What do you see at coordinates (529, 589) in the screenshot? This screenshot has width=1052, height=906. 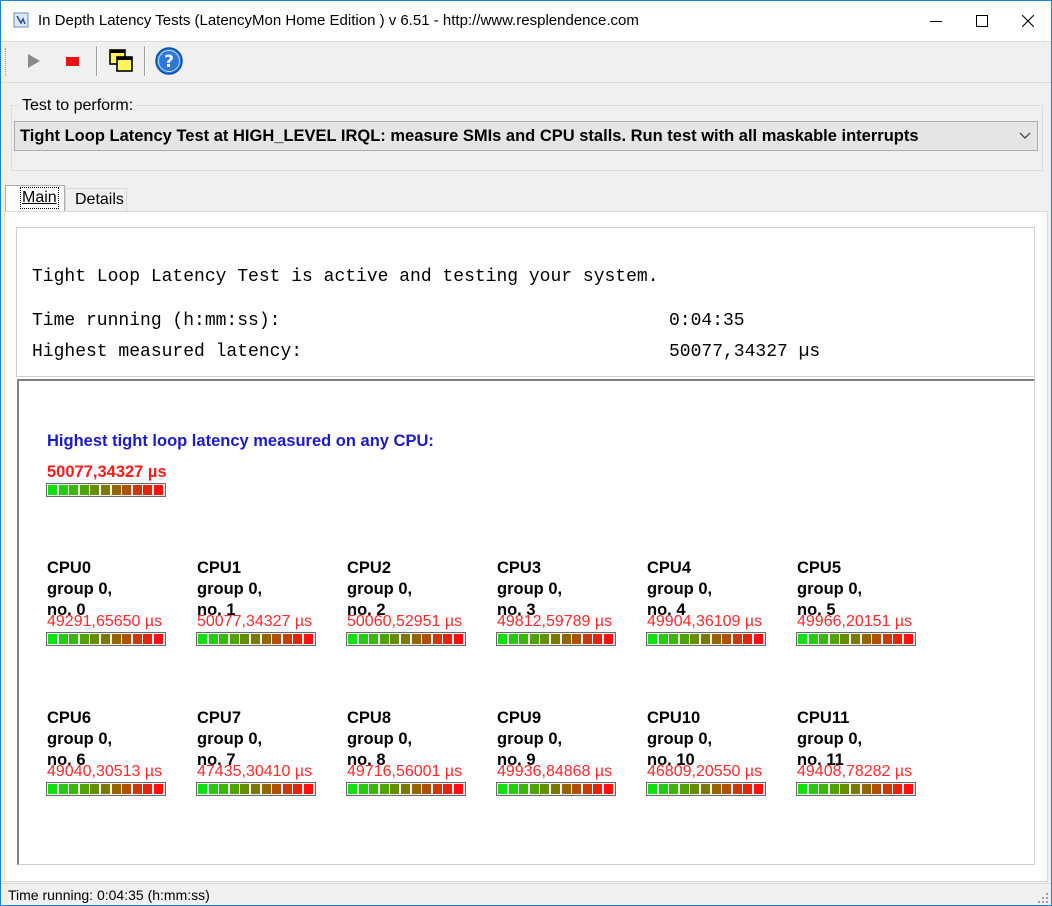 I see `cpu-label: CPU3 group 0, no. 3` at bounding box center [529, 589].